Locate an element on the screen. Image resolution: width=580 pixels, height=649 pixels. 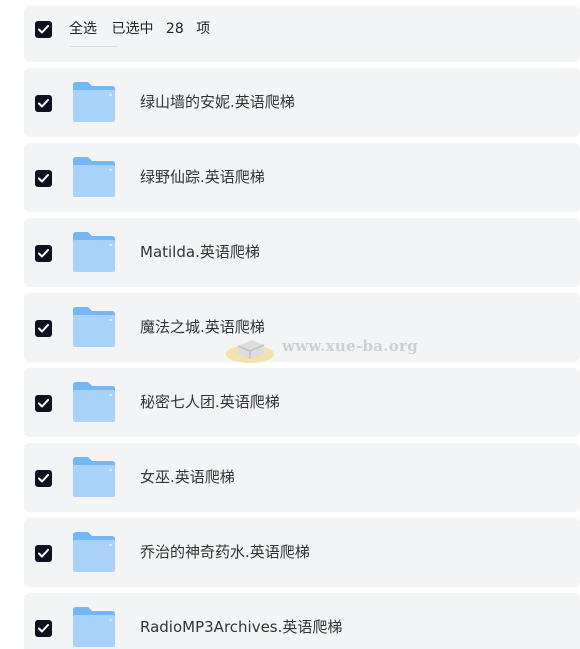
header-divider is located at coordinates (94, 46).